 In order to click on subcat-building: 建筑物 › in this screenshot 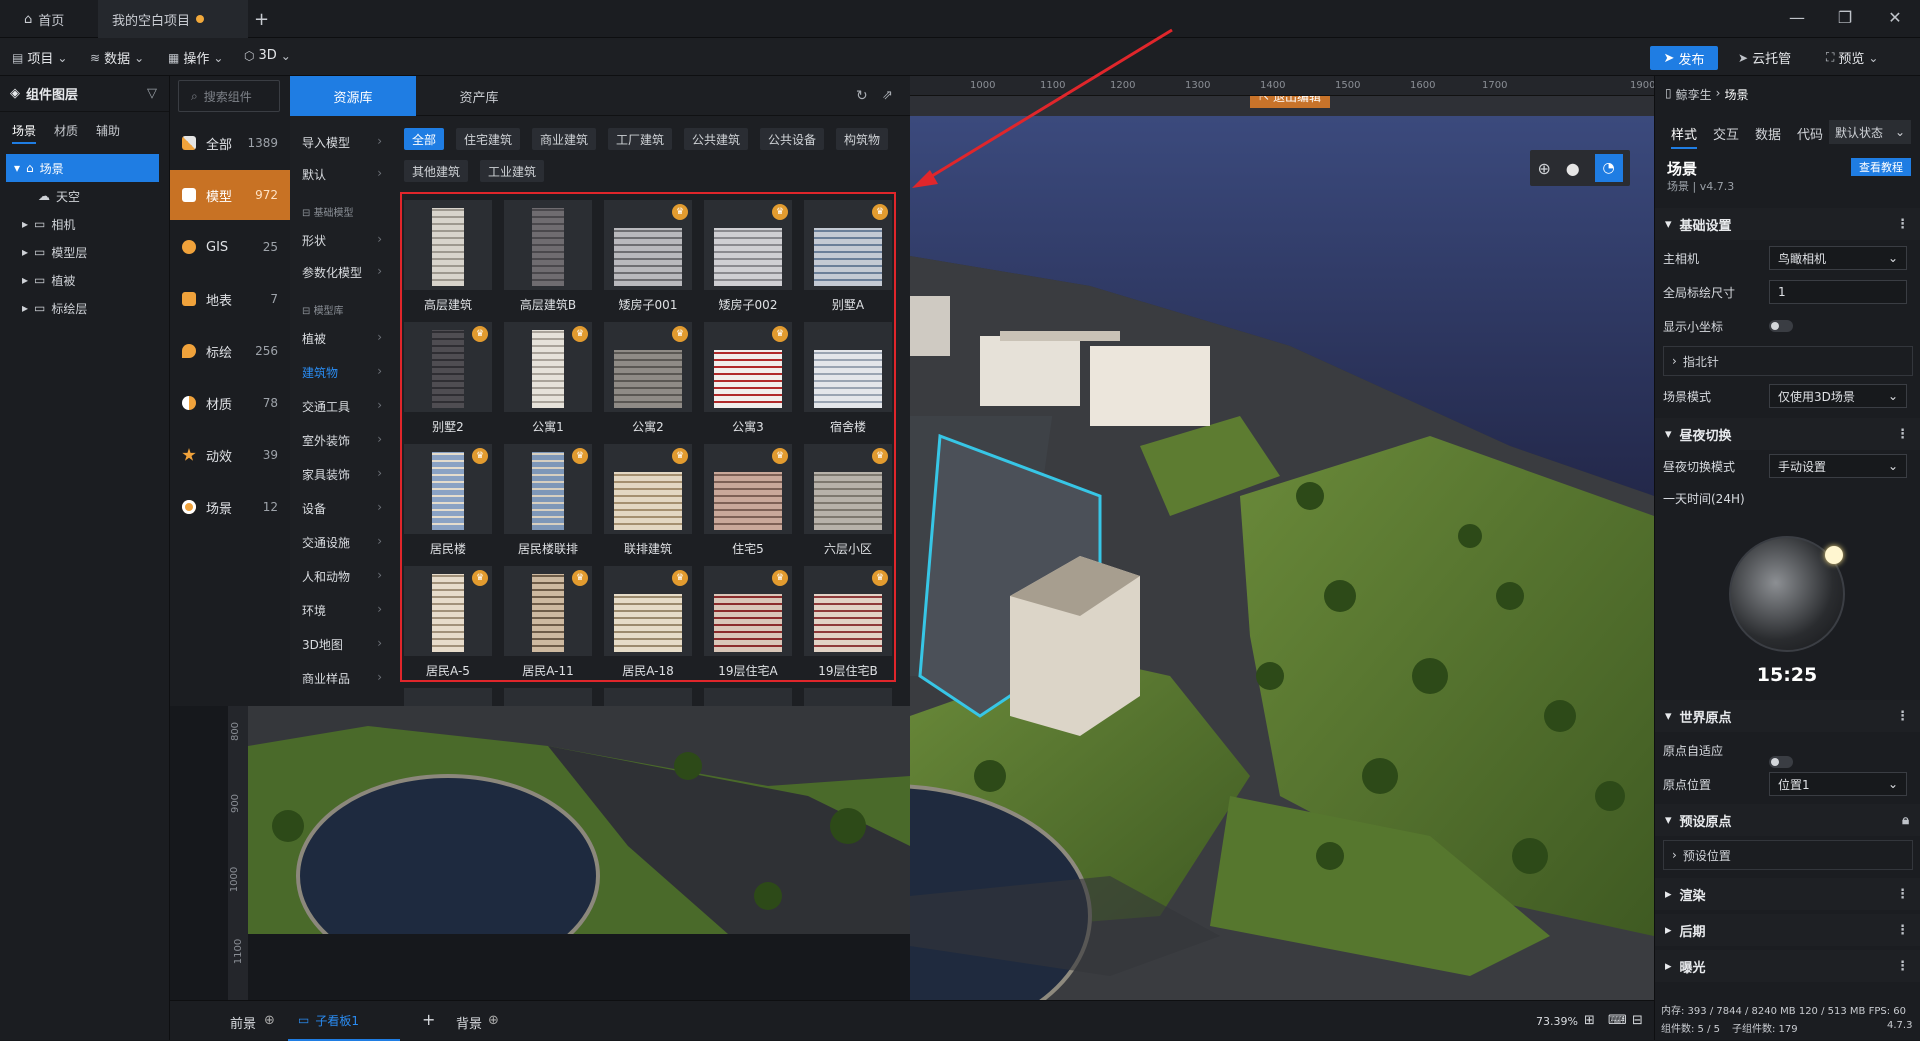, I will do `click(342, 372)`.